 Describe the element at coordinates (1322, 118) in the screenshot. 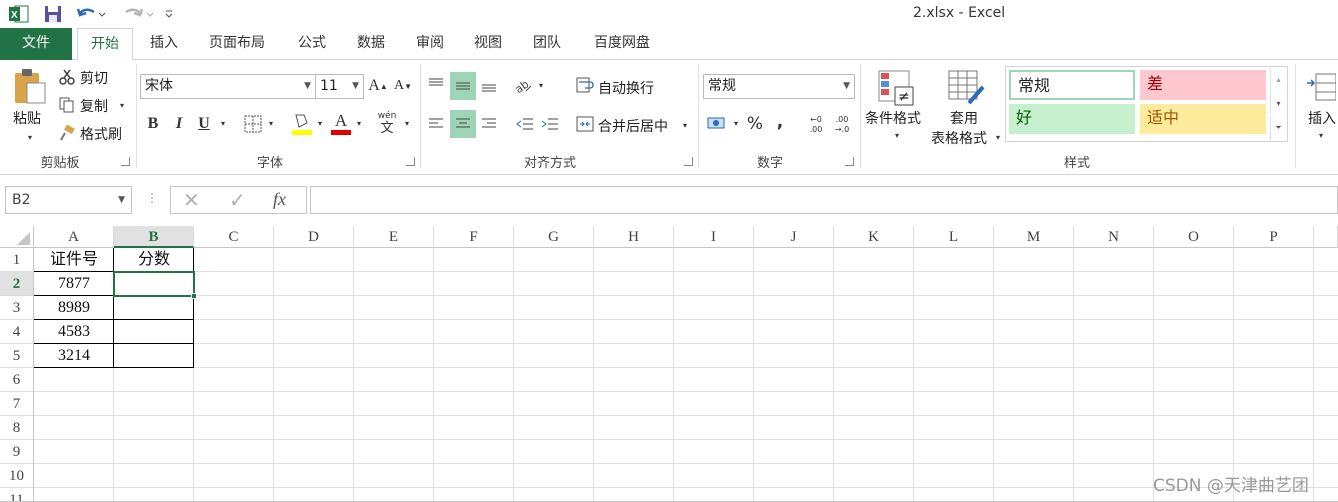

I see `insert-cells-button: 插入` at that location.